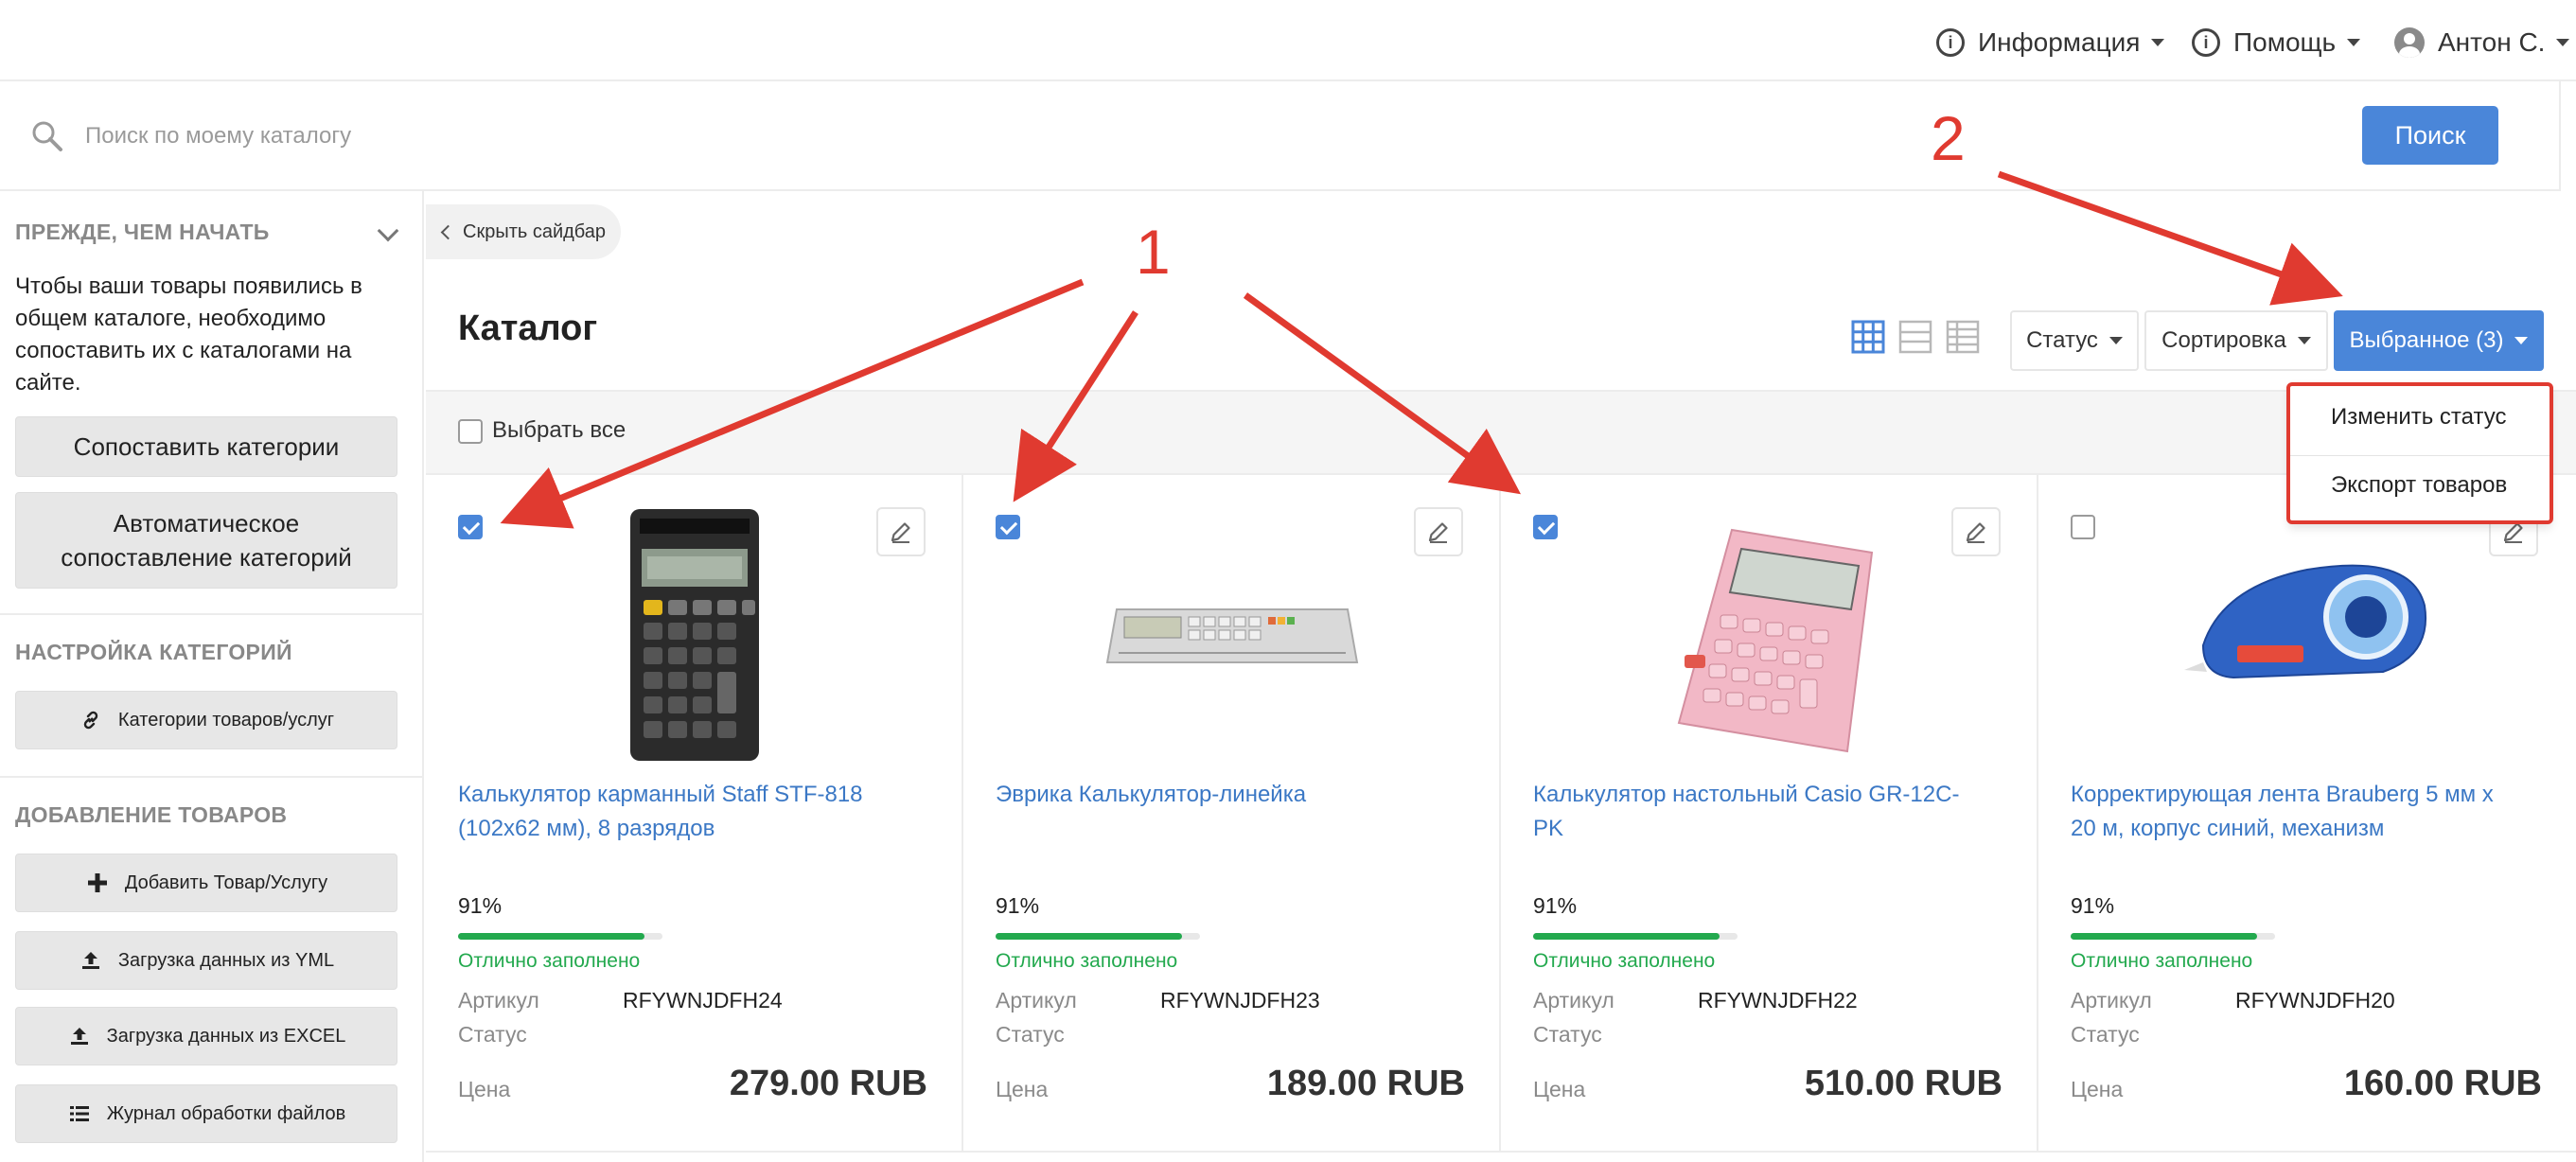  I want to click on search-button: Поиск, so click(2430, 135).